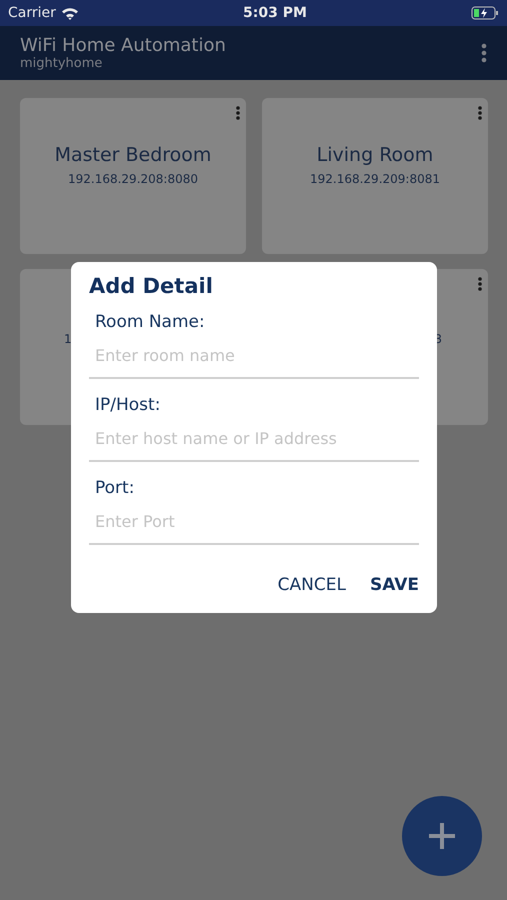  What do you see at coordinates (312, 585) in the screenshot?
I see `cancel-button: CANCEL` at bounding box center [312, 585].